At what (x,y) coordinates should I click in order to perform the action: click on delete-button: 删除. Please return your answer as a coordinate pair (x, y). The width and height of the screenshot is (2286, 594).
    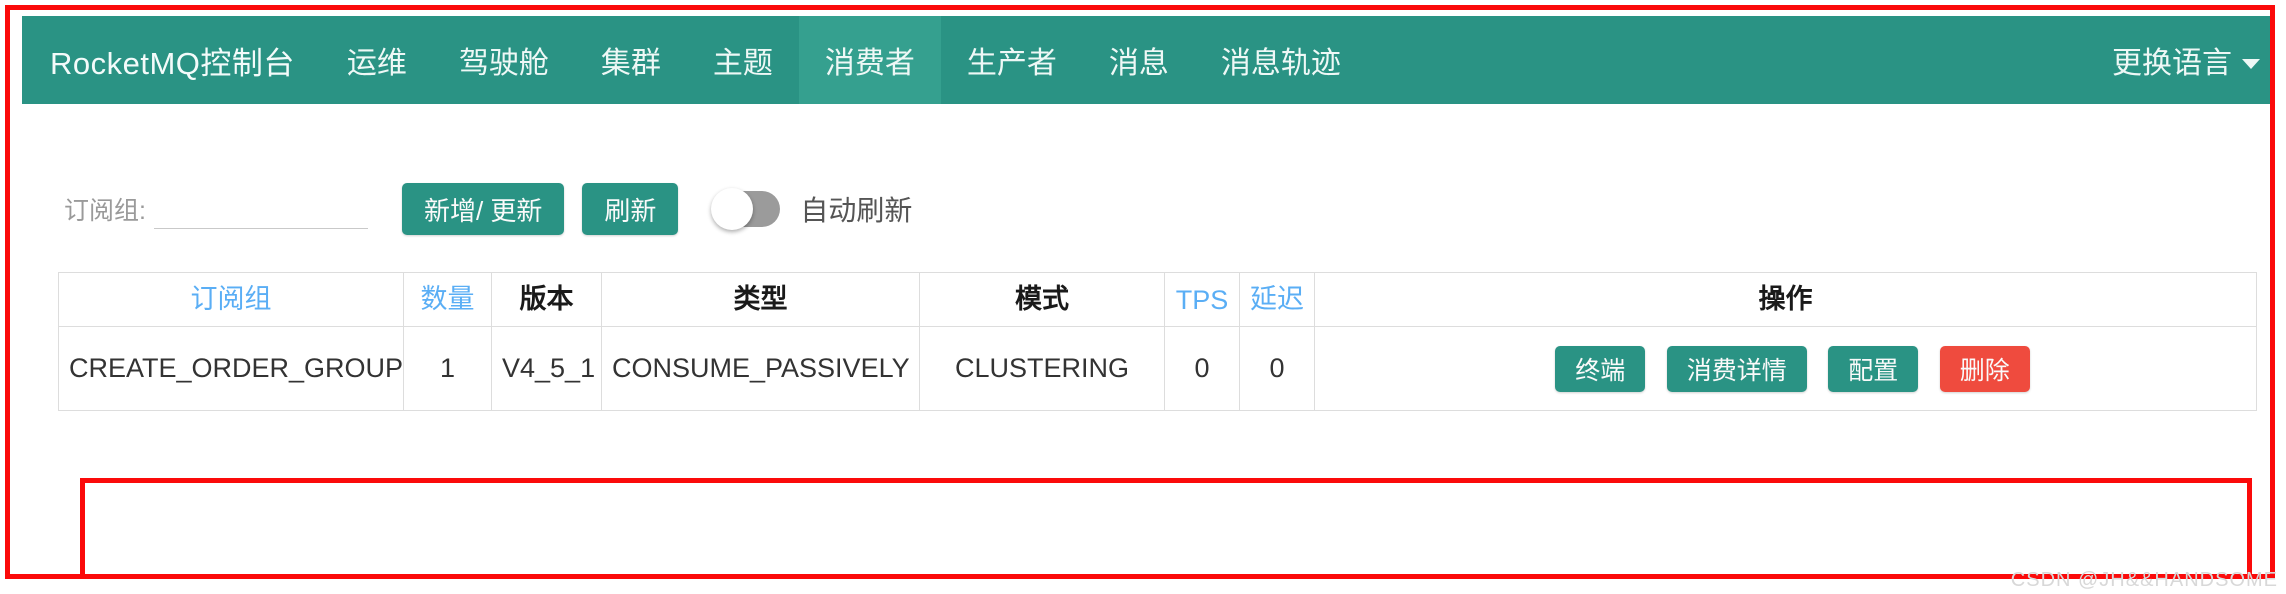
    Looking at the image, I should click on (1984, 368).